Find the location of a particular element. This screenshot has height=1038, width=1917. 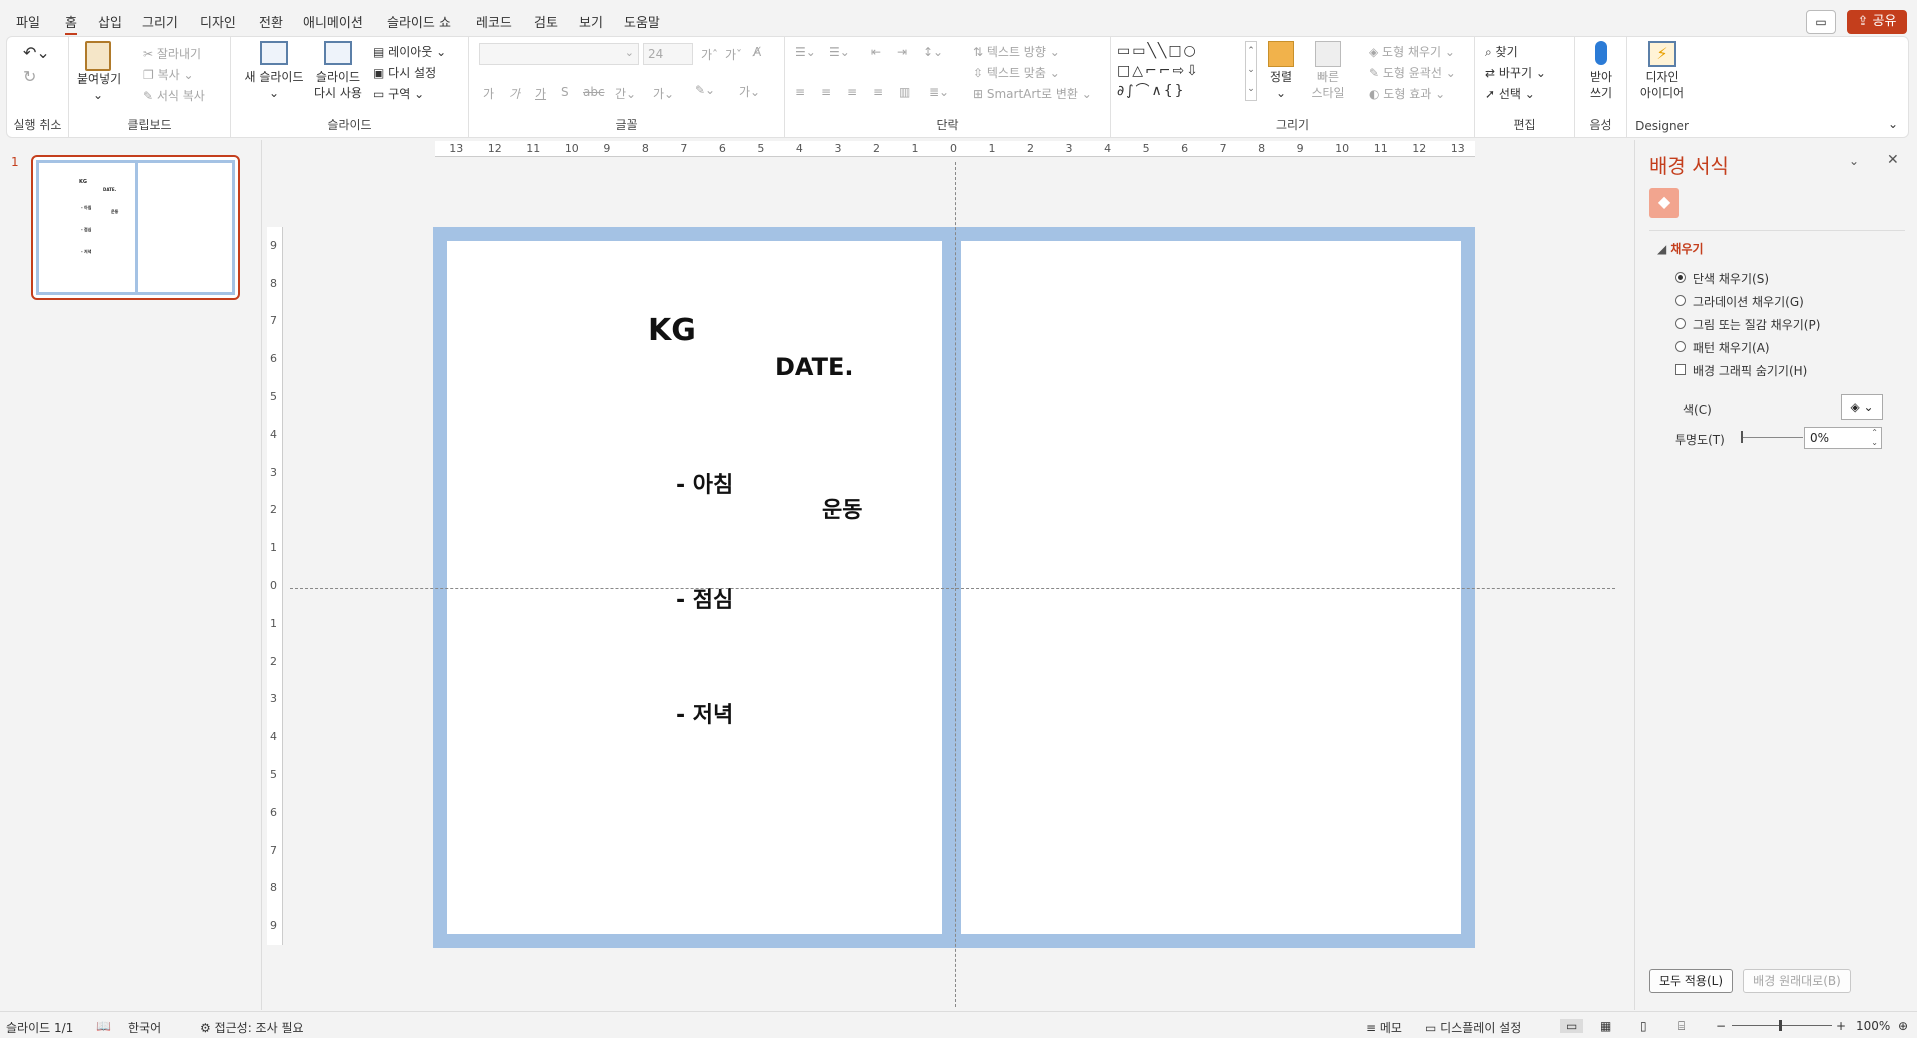

section-button: ▭ 구역 ⌄ is located at coordinates (398, 93).